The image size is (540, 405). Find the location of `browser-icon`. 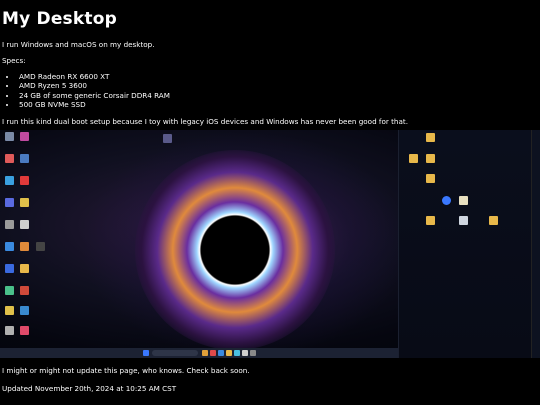

browser-icon is located at coordinates (446, 200).